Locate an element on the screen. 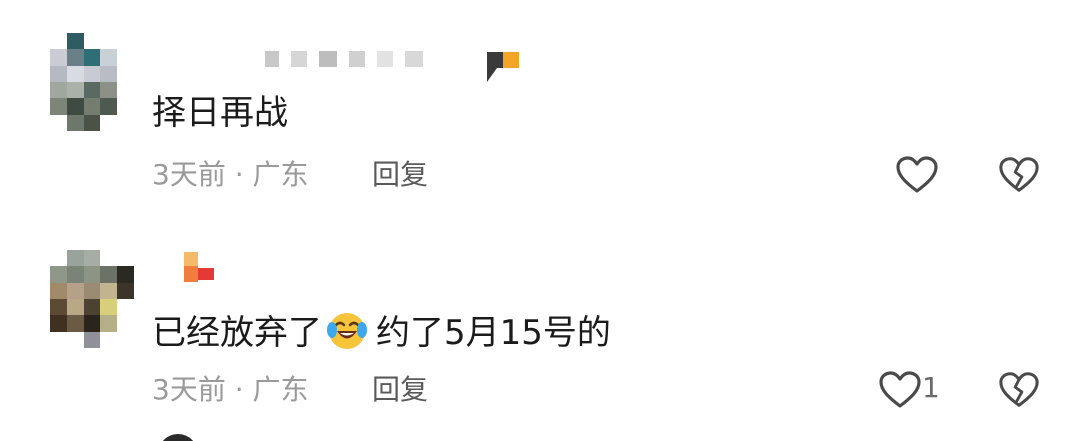 This screenshot has height=441, width=1080. next-comment-avatar is located at coordinates (178, 437).